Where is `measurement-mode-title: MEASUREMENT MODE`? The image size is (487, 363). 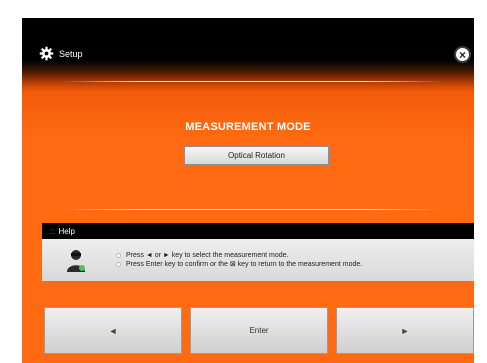
measurement-mode-title: MEASUREMENT MODE is located at coordinates (248, 127).